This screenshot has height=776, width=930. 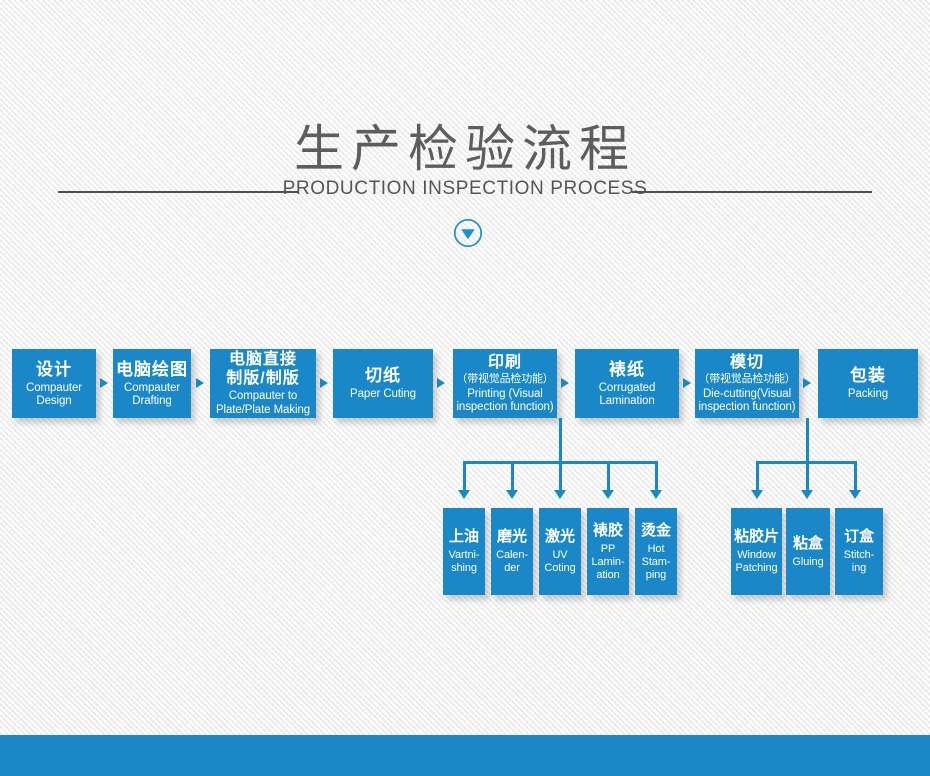 I want to click on substep-stitching: 订盒 Stitch- ing, so click(x=859, y=551).